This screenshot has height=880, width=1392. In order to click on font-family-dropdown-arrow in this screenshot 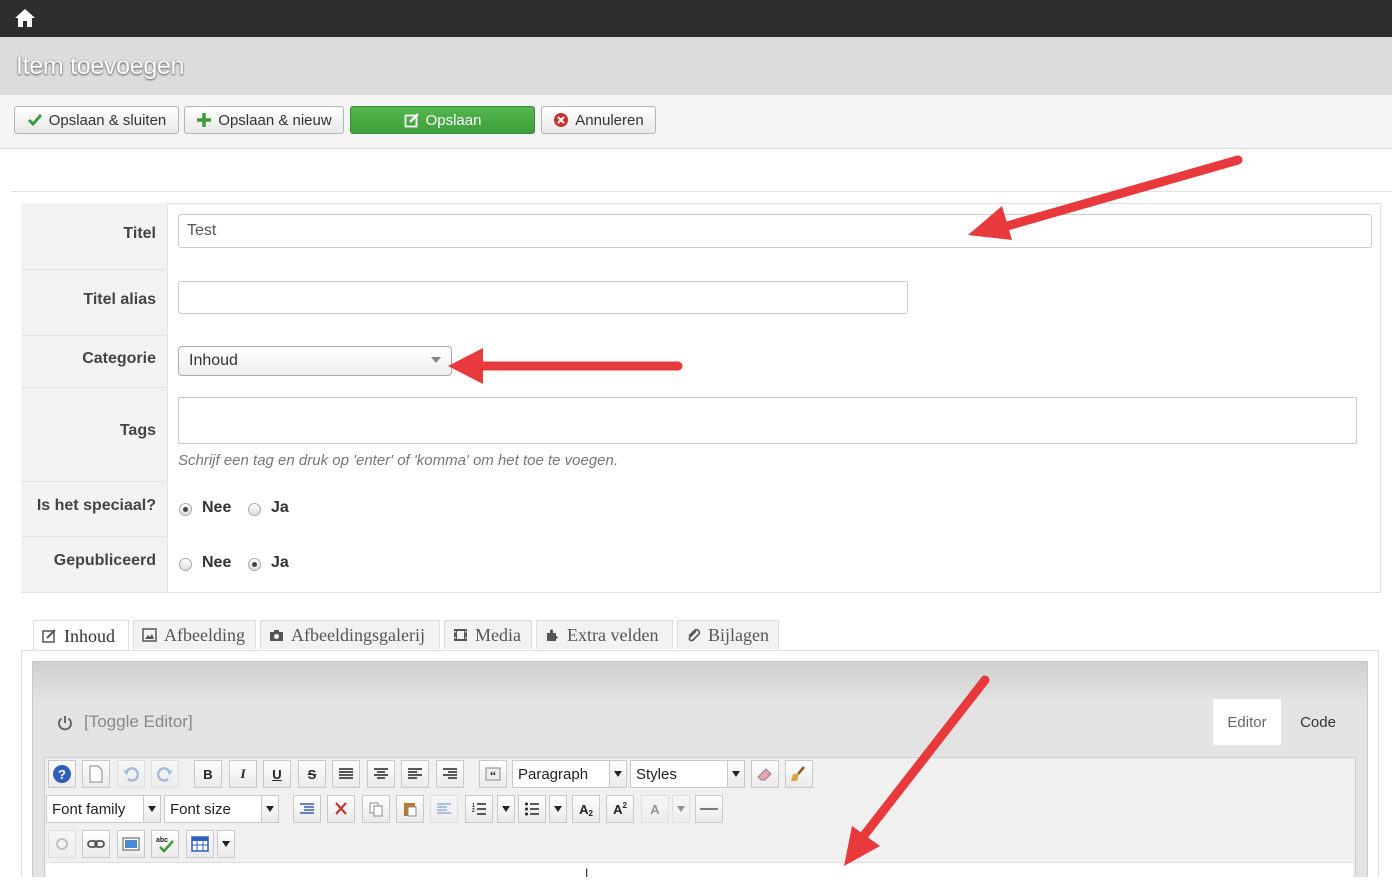, I will do `click(152, 809)`.